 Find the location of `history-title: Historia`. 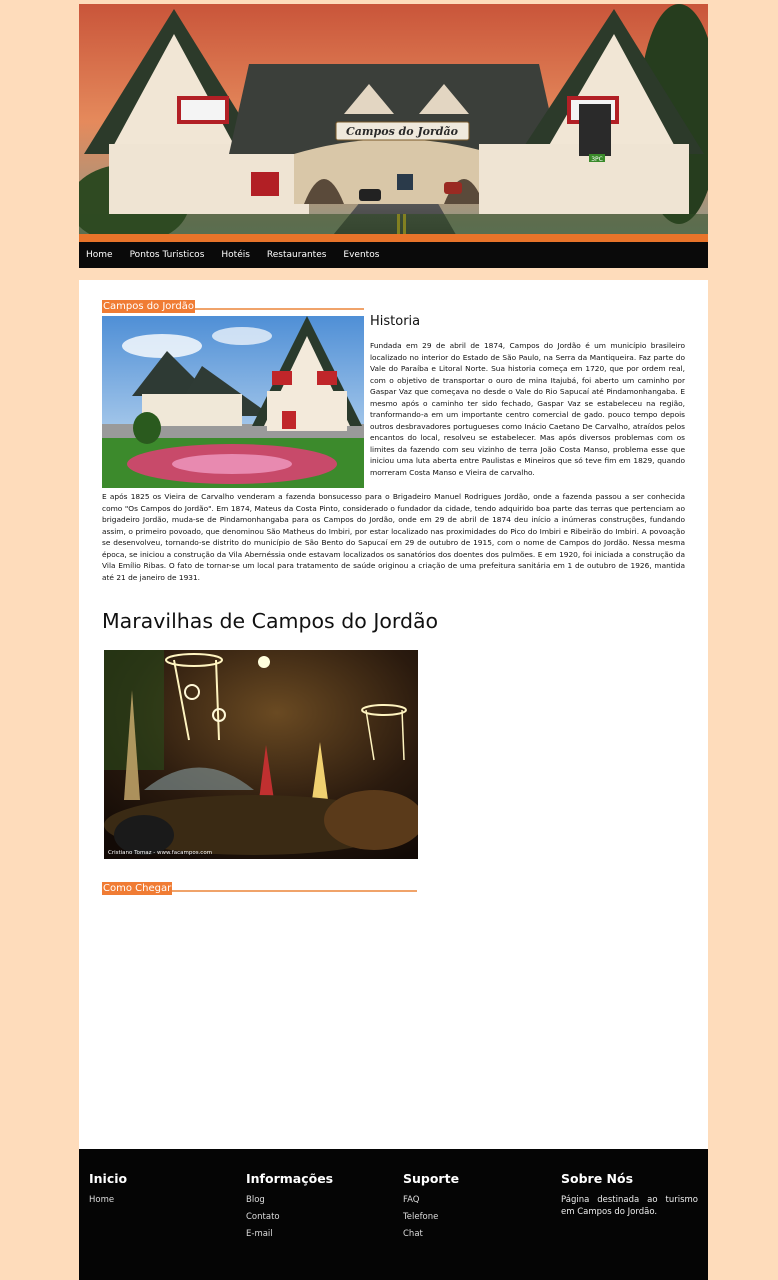

history-title: Historia is located at coordinates (395, 321).